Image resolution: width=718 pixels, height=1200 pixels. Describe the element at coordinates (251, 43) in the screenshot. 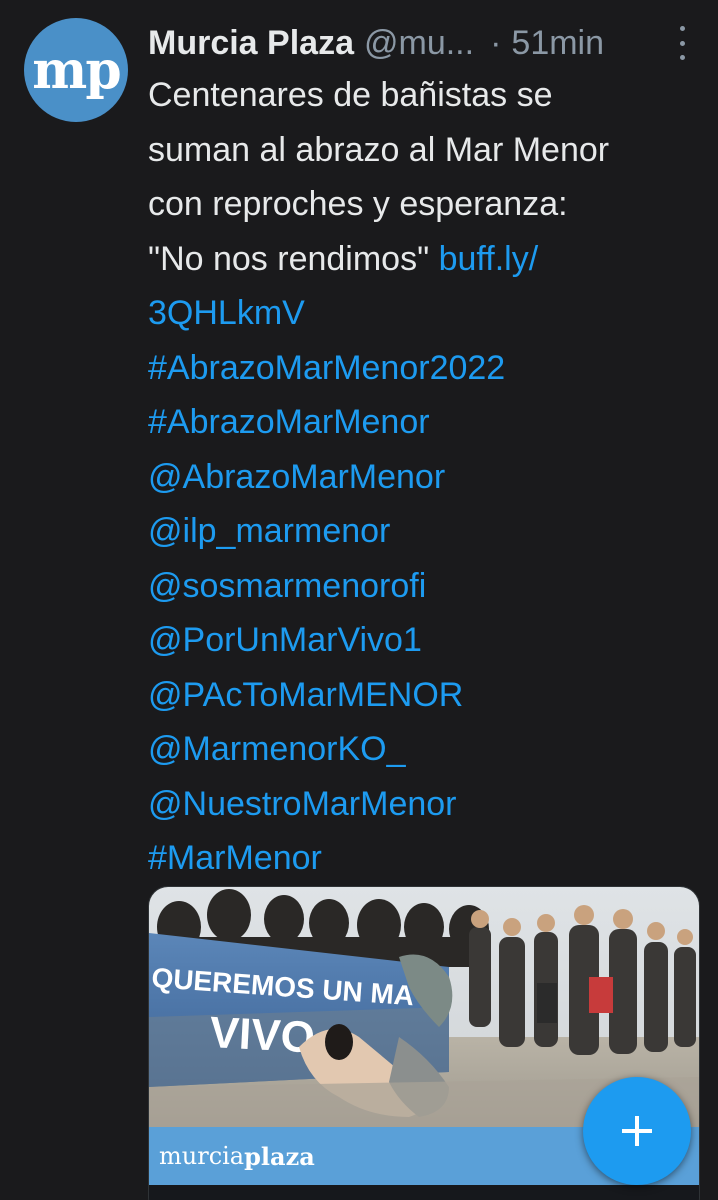

I see `author-name: Murcia Plaza` at that location.